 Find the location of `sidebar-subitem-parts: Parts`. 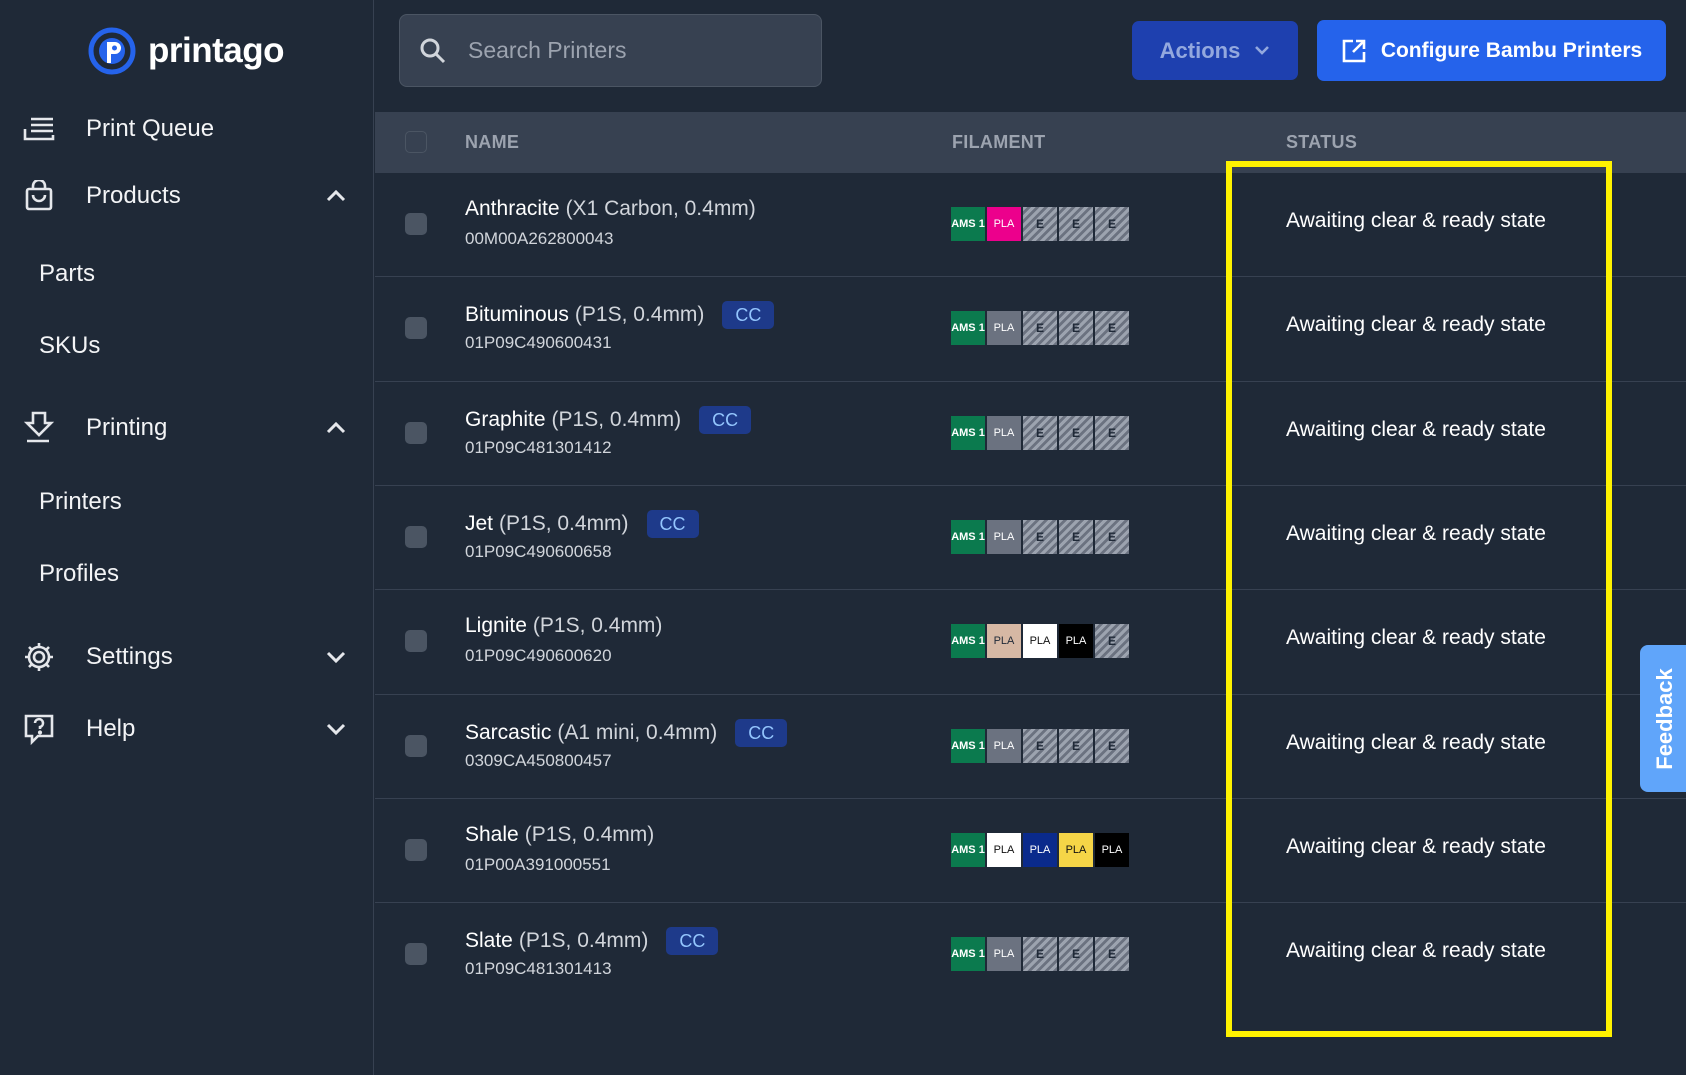

sidebar-subitem-parts: Parts is located at coordinates (67, 274).